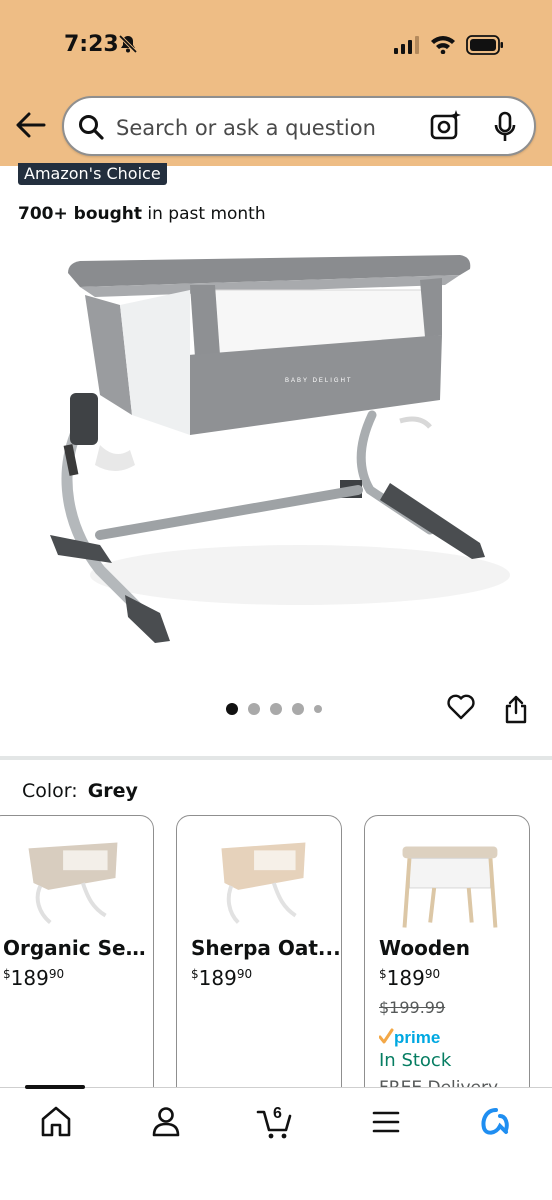 The width and height of the screenshot is (552, 1200). I want to click on amazons-choice-badge: Amazon's Choice, so click(92, 174).